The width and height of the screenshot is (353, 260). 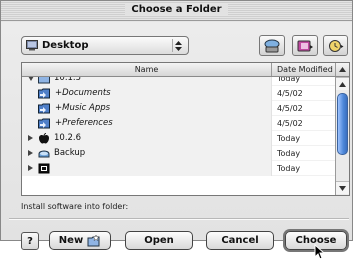 I want to click on title-bar: Choose a Folder, so click(x=176, y=11).